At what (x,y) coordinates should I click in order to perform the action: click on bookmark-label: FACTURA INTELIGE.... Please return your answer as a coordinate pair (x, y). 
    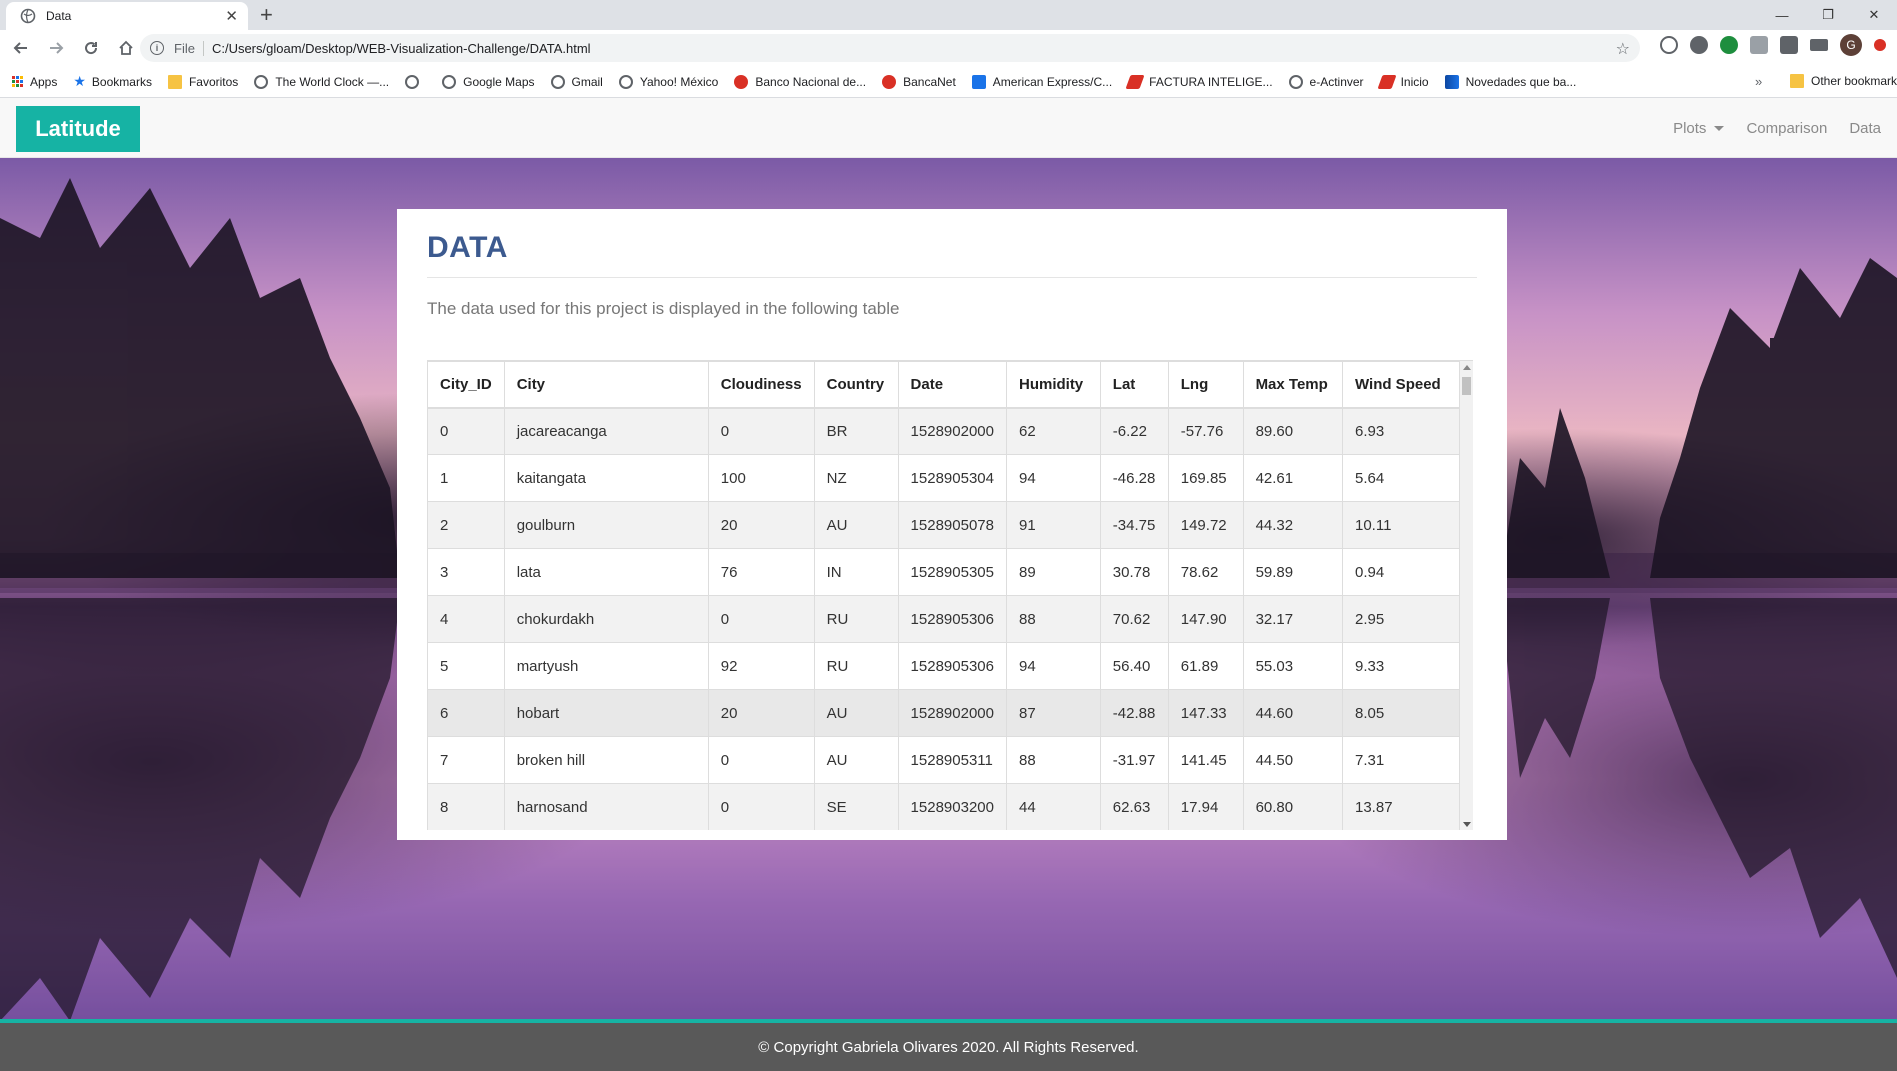
    Looking at the image, I should click on (1211, 81).